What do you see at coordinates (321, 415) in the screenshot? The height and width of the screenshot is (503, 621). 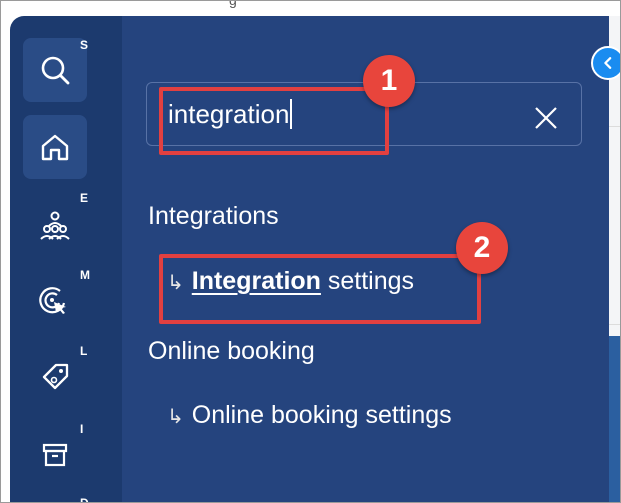 I see `result-rest-text: Online booking settings` at bounding box center [321, 415].